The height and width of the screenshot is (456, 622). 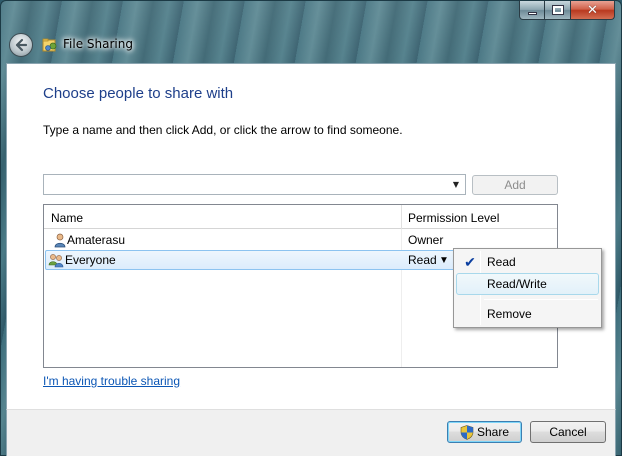 What do you see at coordinates (111, 381) in the screenshot?
I see `trouble-sharing-link: I'm having trouble sharing` at bounding box center [111, 381].